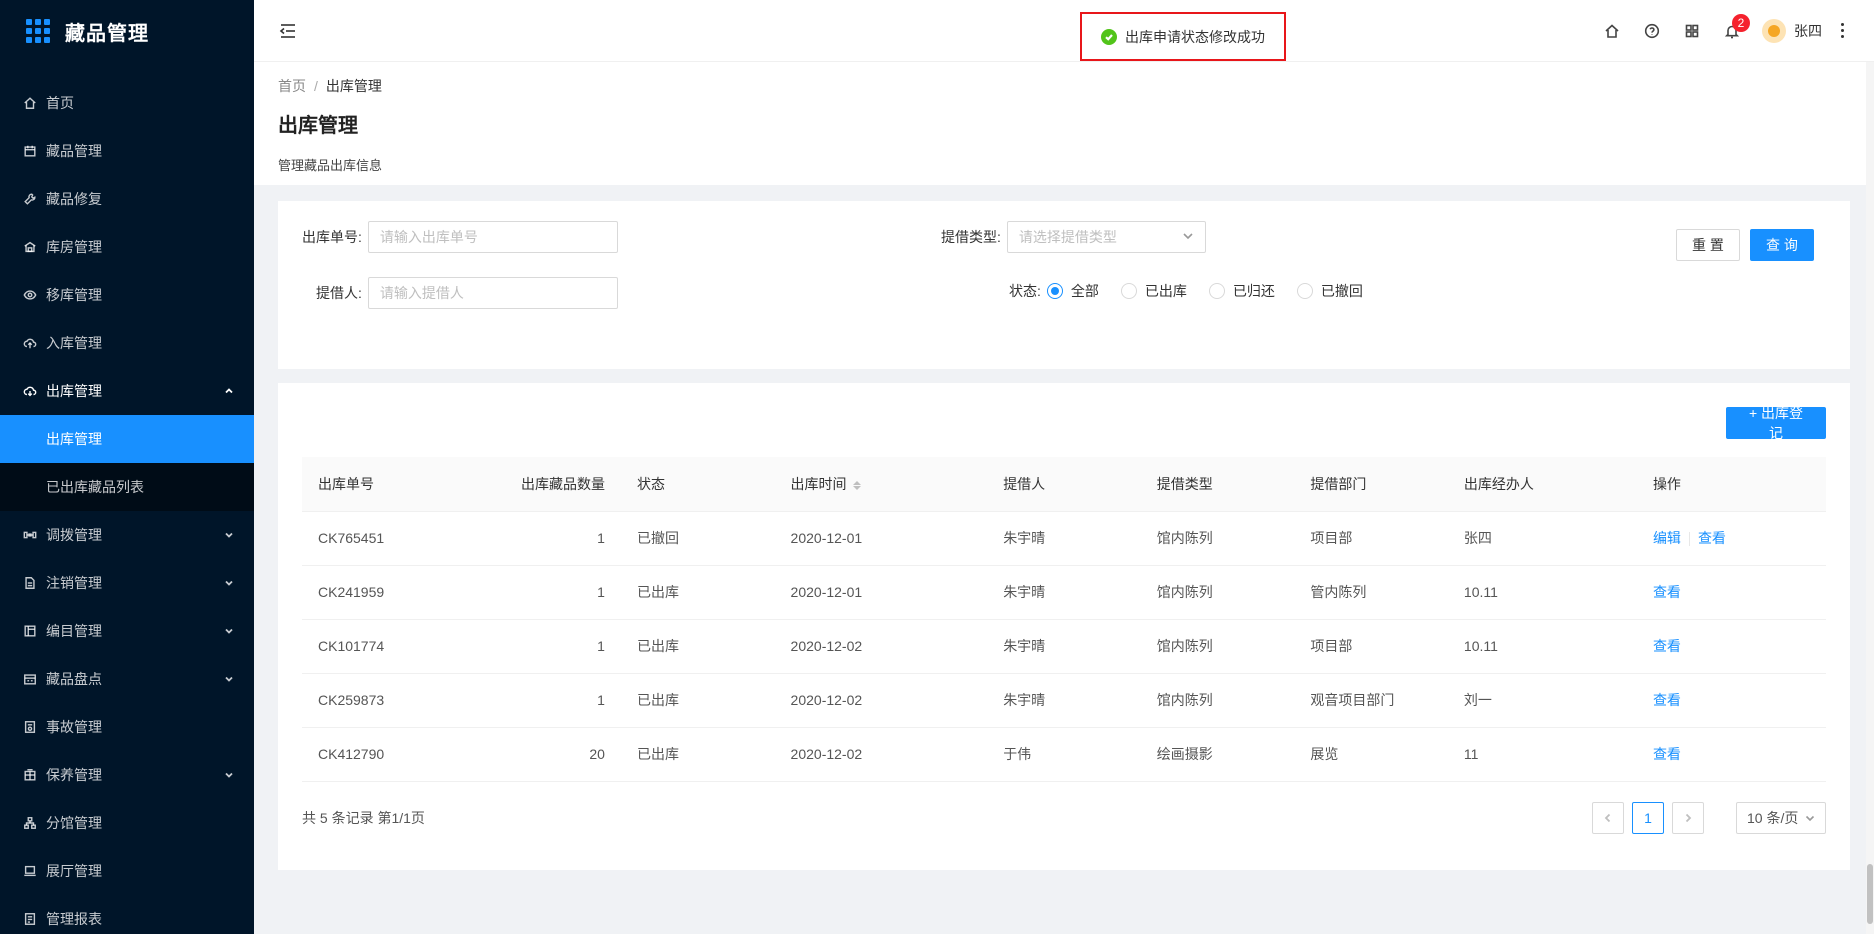 This screenshot has height=934, width=1874. What do you see at coordinates (492, 293) in the screenshot?
I see `borrower-input` at bounding box center [492, 293].